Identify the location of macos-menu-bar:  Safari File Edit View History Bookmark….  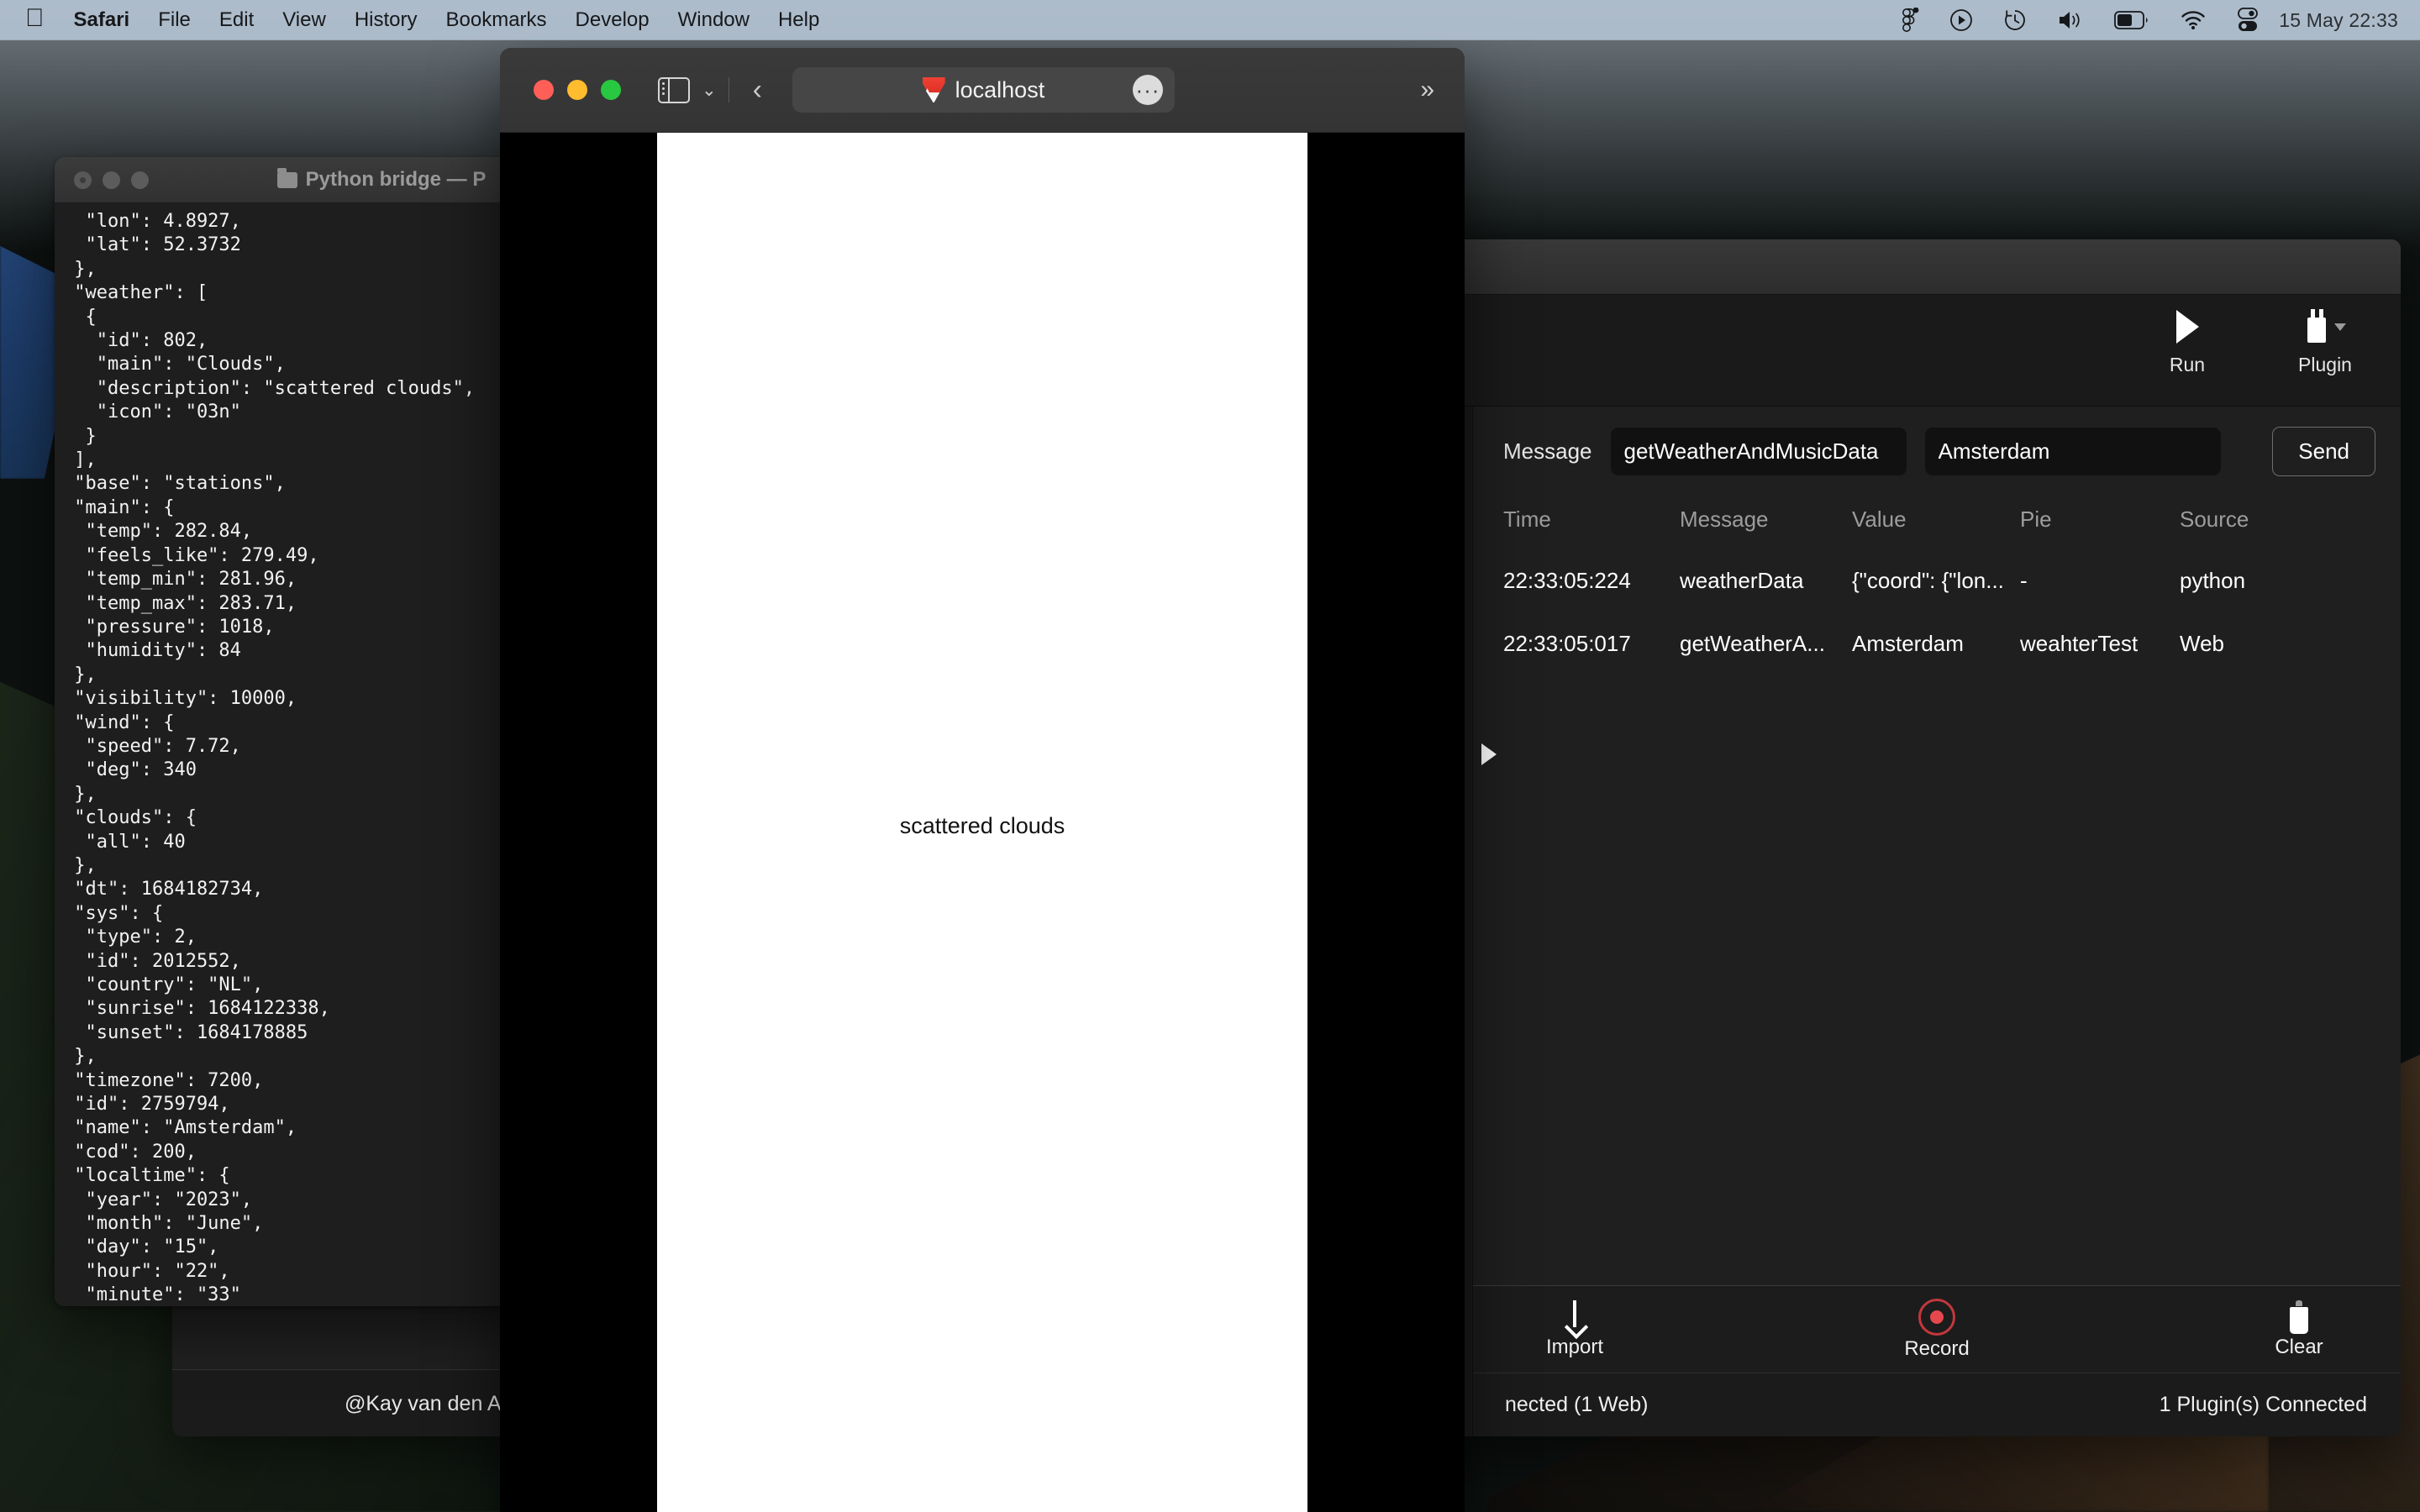
(1210, 20).